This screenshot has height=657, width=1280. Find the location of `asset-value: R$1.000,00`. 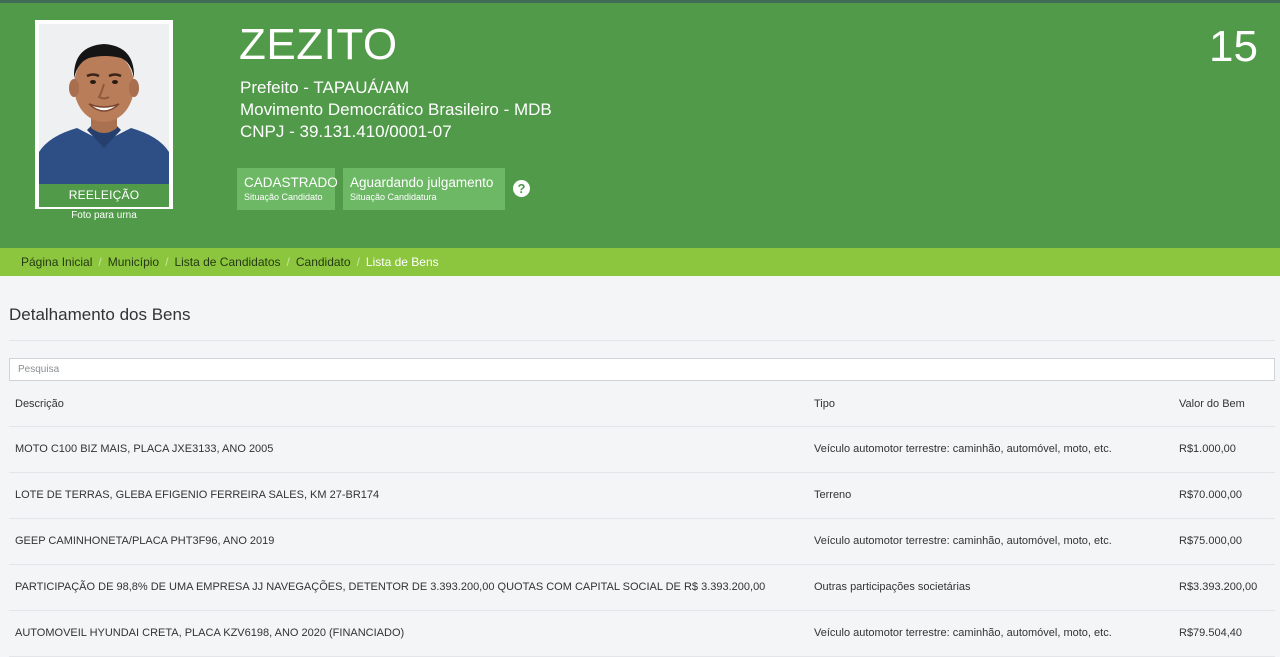

asset-value: R$1.000,00 is located at coordinates (1207, 449).